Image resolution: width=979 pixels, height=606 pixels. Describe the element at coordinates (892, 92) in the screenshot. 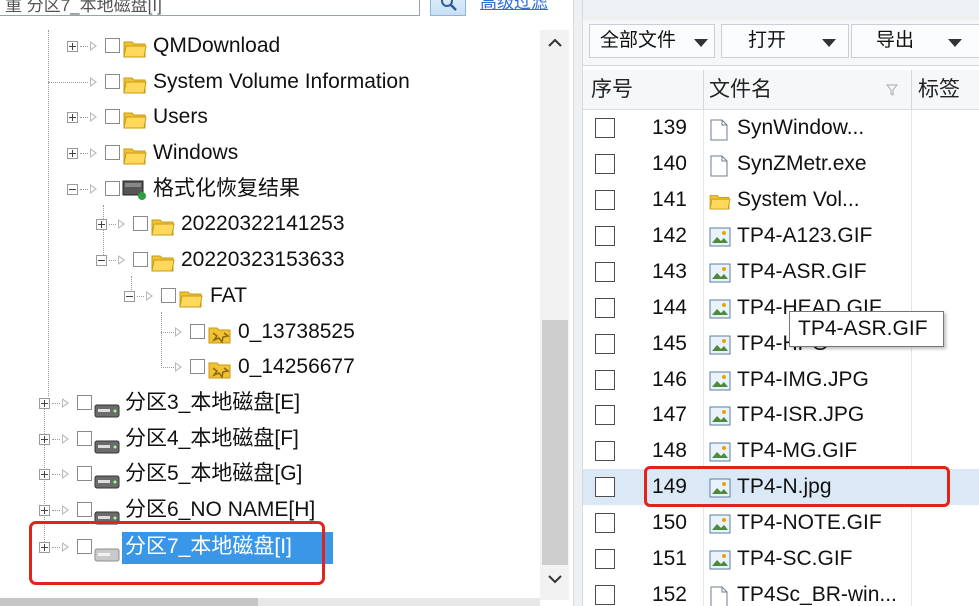

I see `column-filter-icon` at that location.